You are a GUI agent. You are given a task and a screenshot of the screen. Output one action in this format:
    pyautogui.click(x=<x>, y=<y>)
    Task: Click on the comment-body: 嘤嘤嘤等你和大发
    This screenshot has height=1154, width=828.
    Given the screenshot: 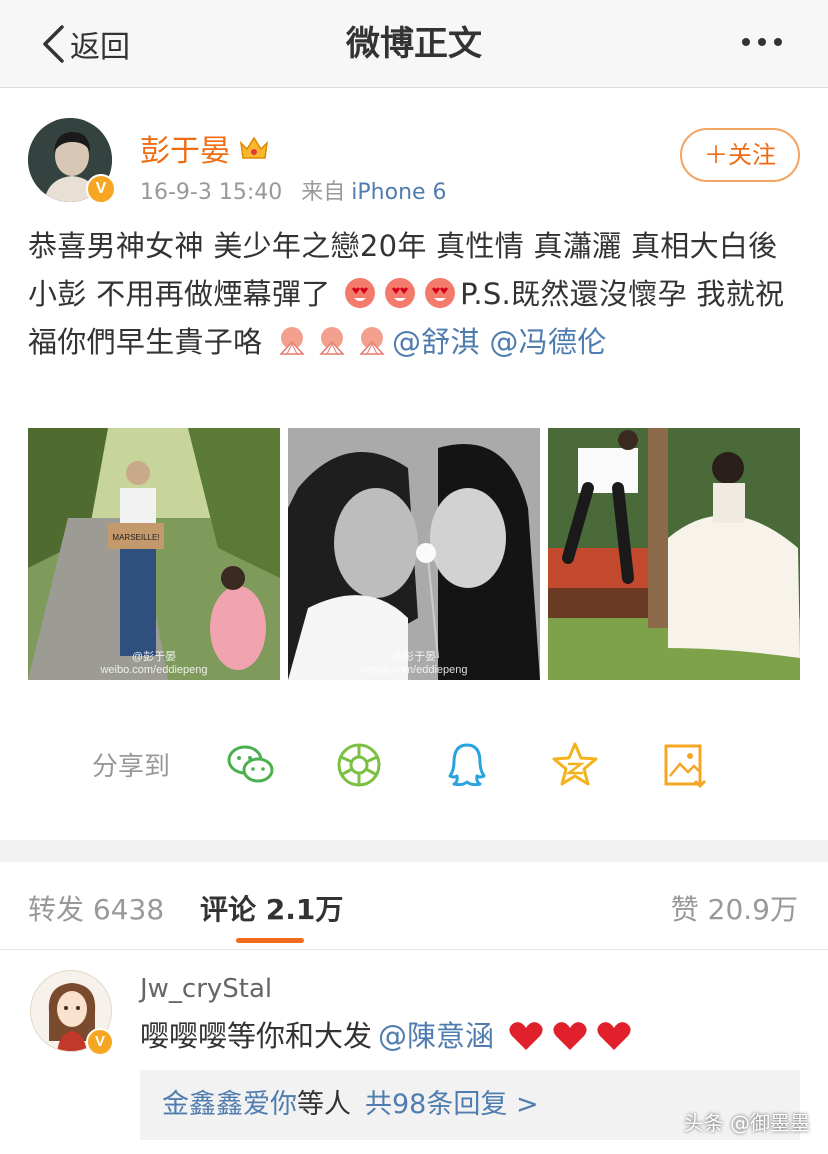 What is the action you would take?
    pyautogui.click(x=256, y=1036)
    